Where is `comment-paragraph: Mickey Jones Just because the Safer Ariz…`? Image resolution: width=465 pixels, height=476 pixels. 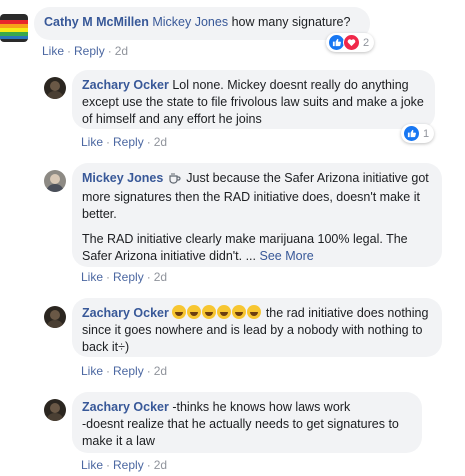
comment-paragraph: Mickey Jones Just because the Safer Ariz… is located at coordinates (257, 196).